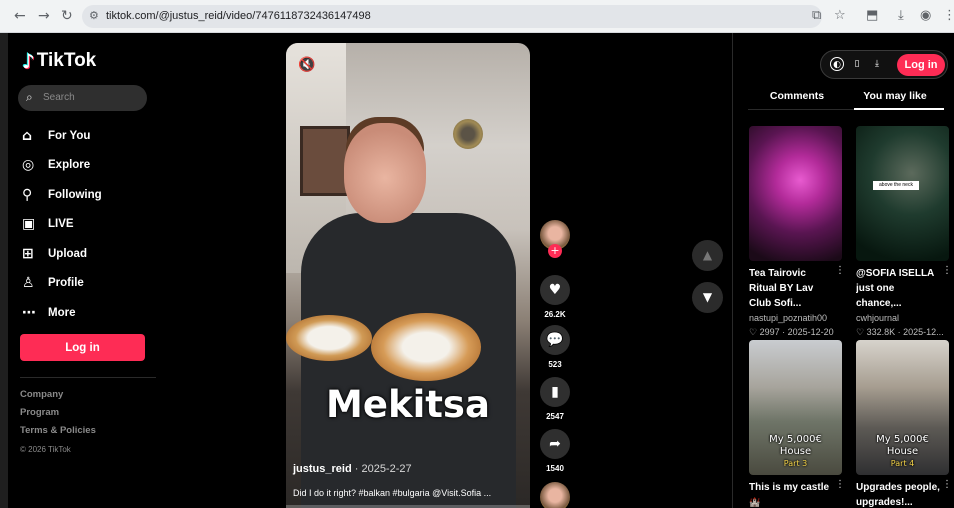 The height and width of the screenshot is (508, 954). Describe the element at coordinates (555, 468) in the screenshot. I see `share-count: 1540` at that location.